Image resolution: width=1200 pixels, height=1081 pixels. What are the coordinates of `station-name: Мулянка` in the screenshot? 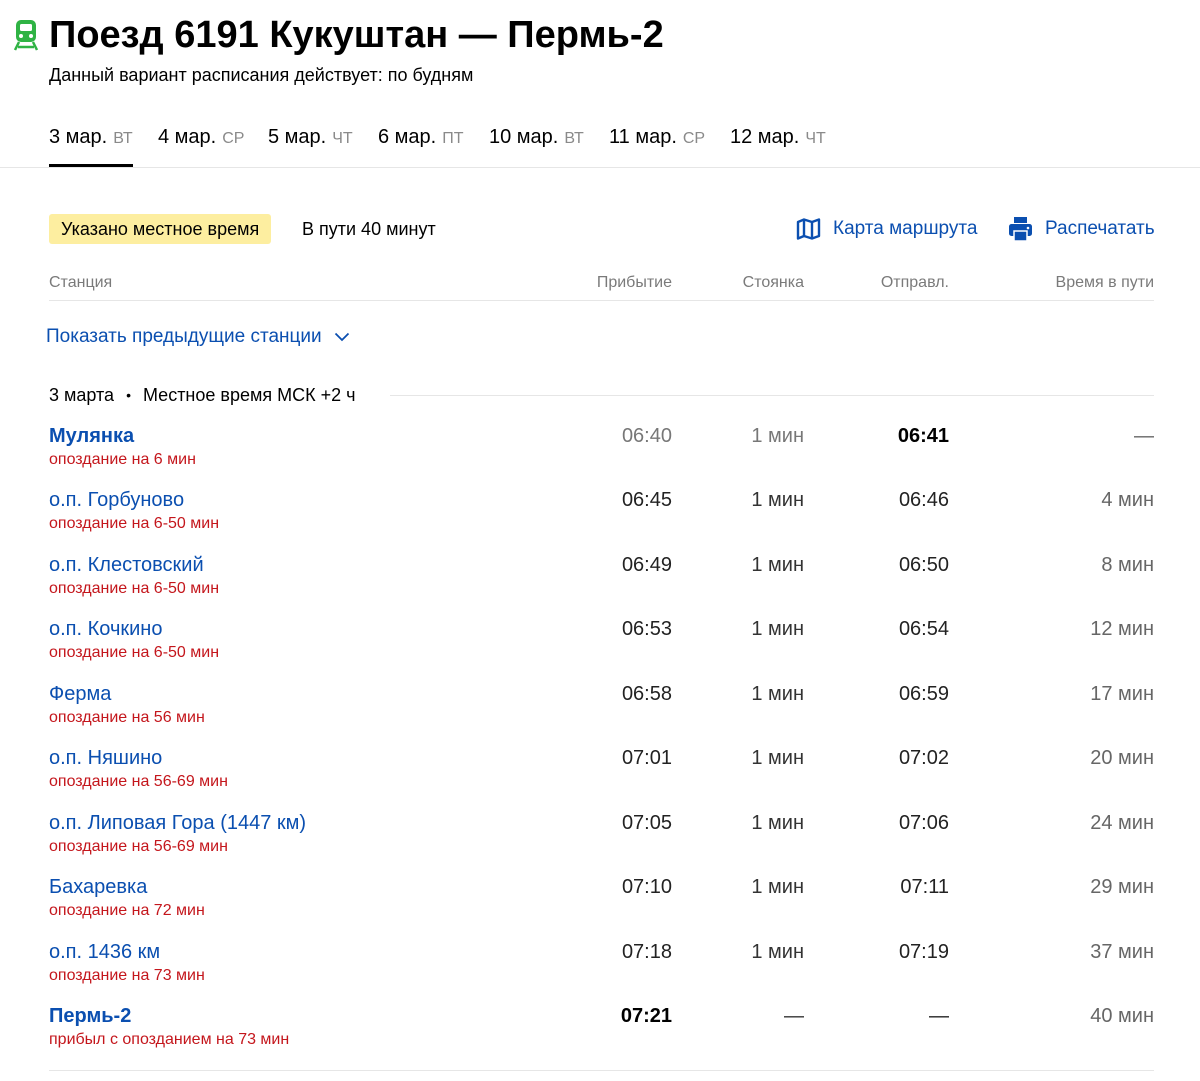 It's located at (91, 436).